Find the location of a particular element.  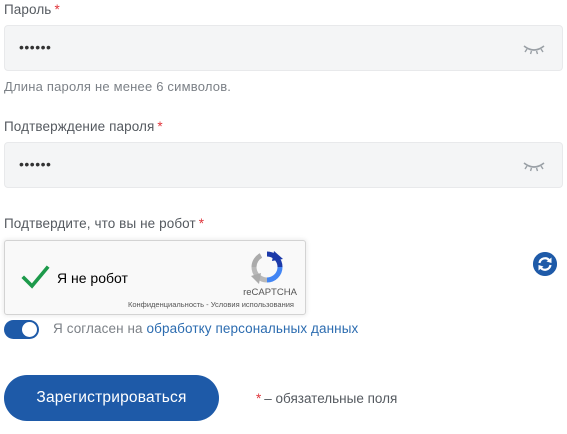

checkmark-icon is located at coordinates (35, 277).